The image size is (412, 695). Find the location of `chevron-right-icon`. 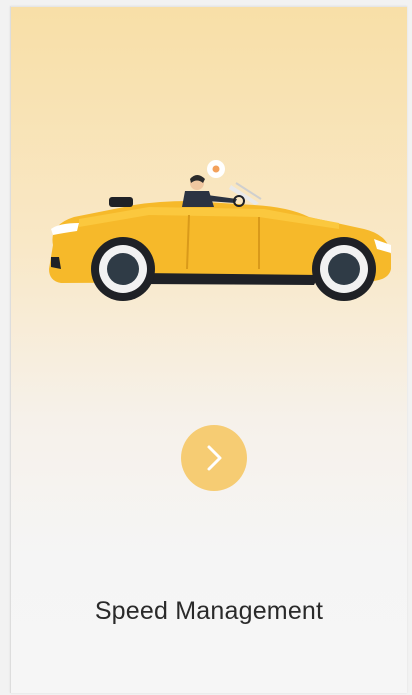

chevron-right-icon is located at coordinates (214, 458).